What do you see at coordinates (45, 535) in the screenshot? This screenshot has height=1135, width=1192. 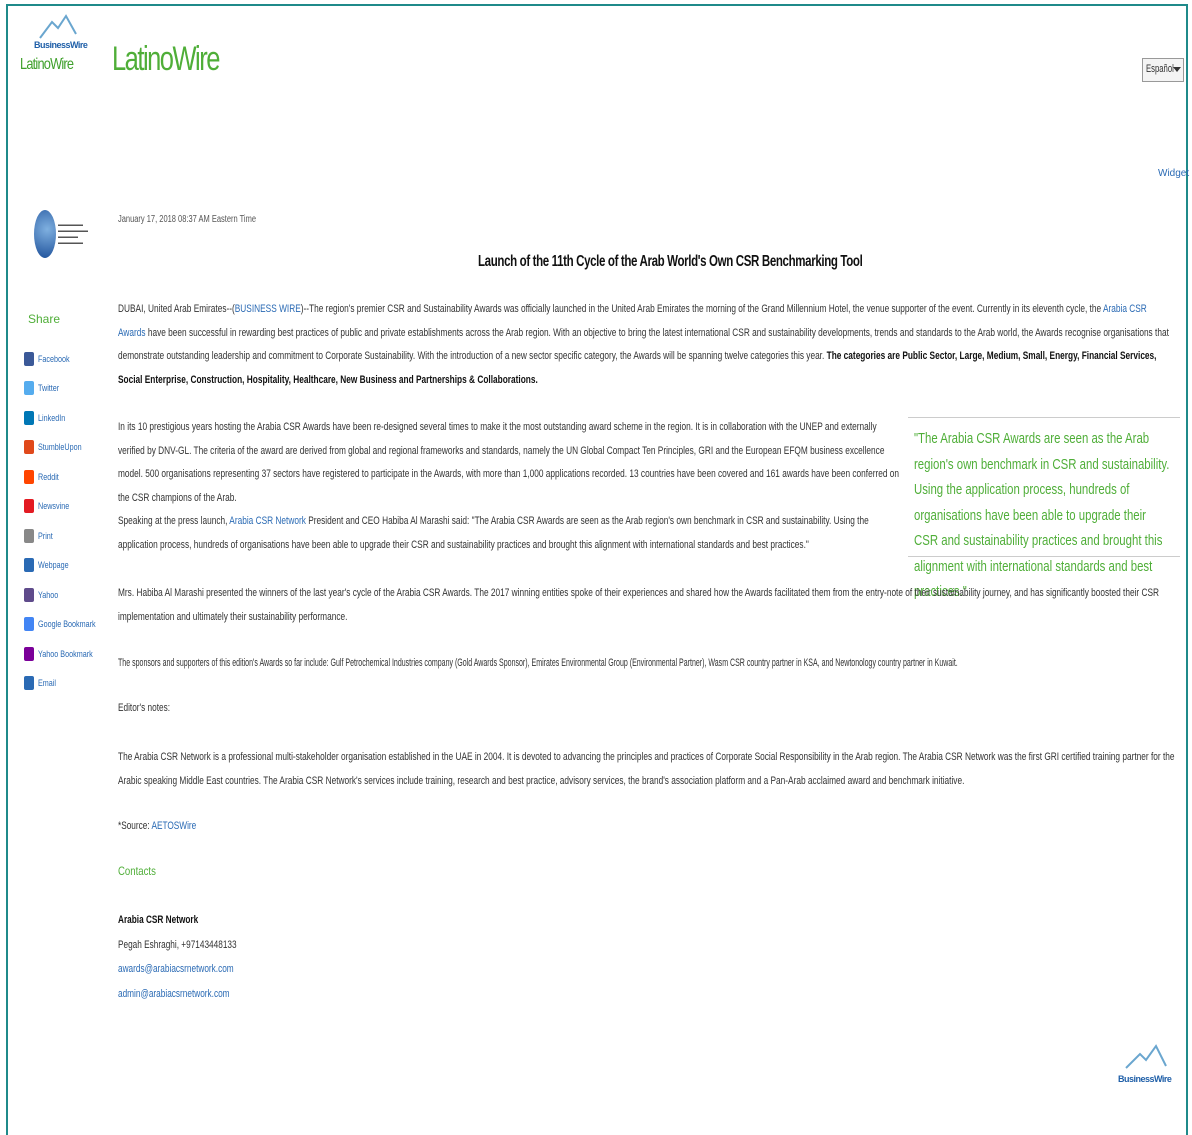 I see `share-item-label: Print` at bounding box center [45, 535].